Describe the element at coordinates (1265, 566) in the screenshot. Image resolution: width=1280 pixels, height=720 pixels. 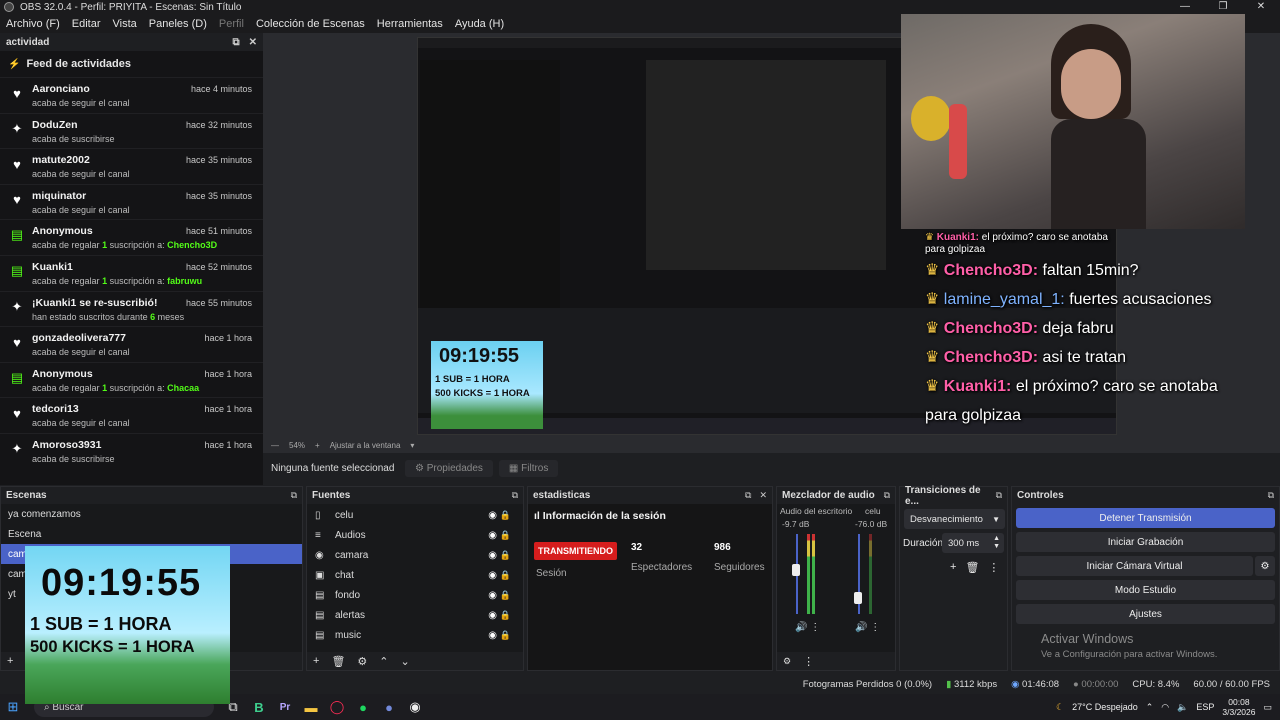
I see `virtual-camera-settings-icon: ⚙` at that location.